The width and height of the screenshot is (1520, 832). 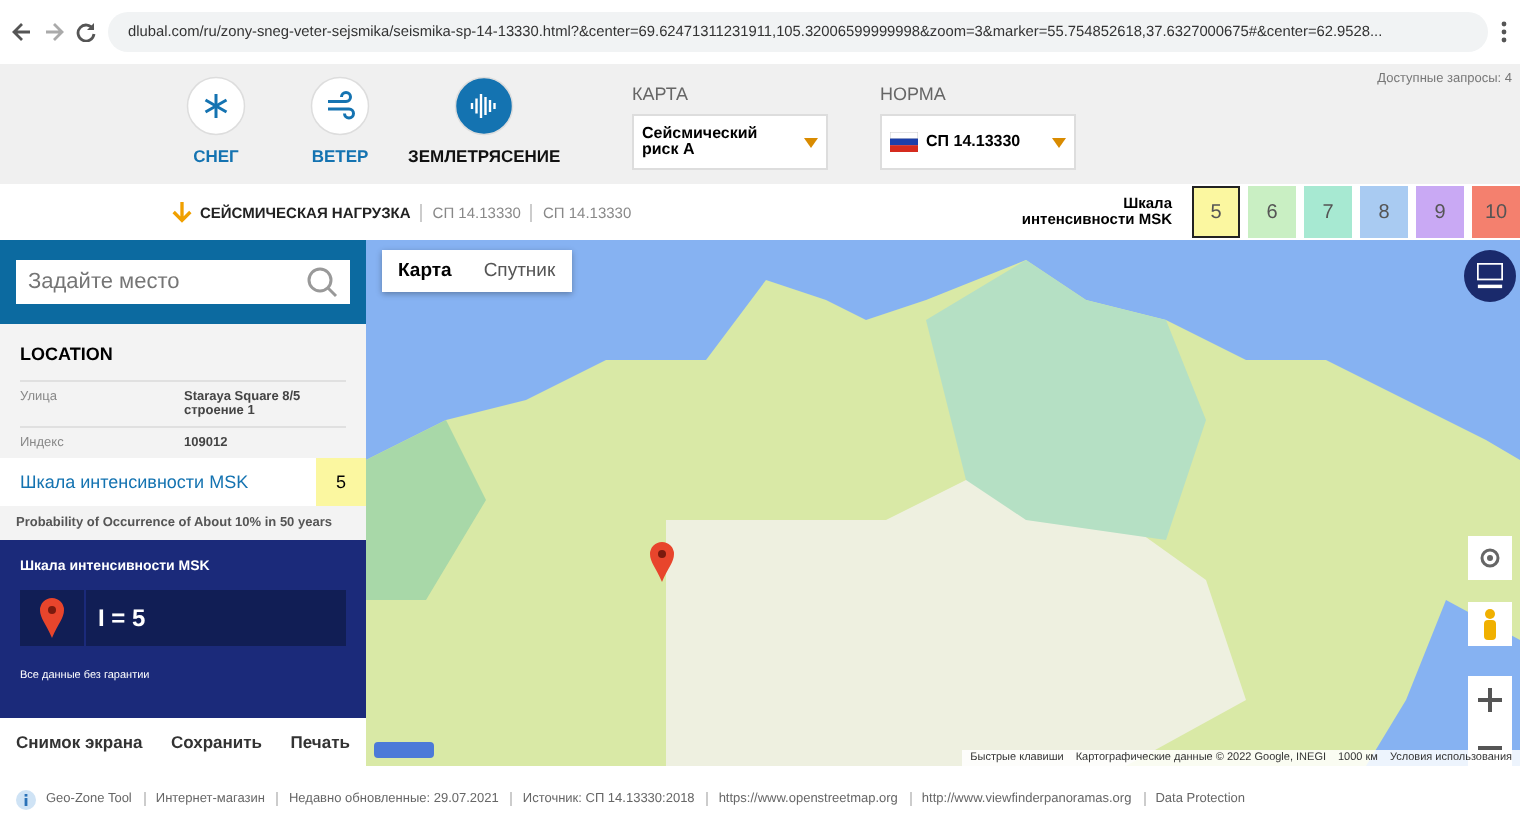 What do you see at coordinates (217, 742) in the screenshot?
I see `action-button: Сохранить` at bounding box center [217, 742].